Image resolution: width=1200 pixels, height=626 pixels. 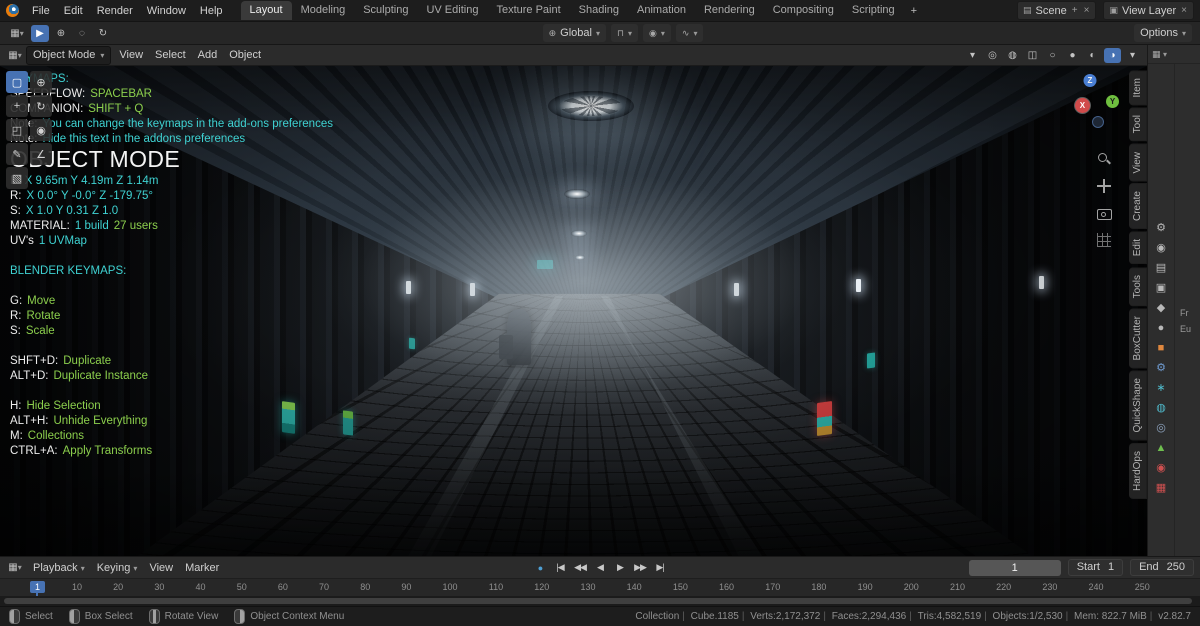 What do you see at coordinates (540, 568) in the screenshot?
I see `auto-keying-toggle: ●` at bounding box center [540, 568].